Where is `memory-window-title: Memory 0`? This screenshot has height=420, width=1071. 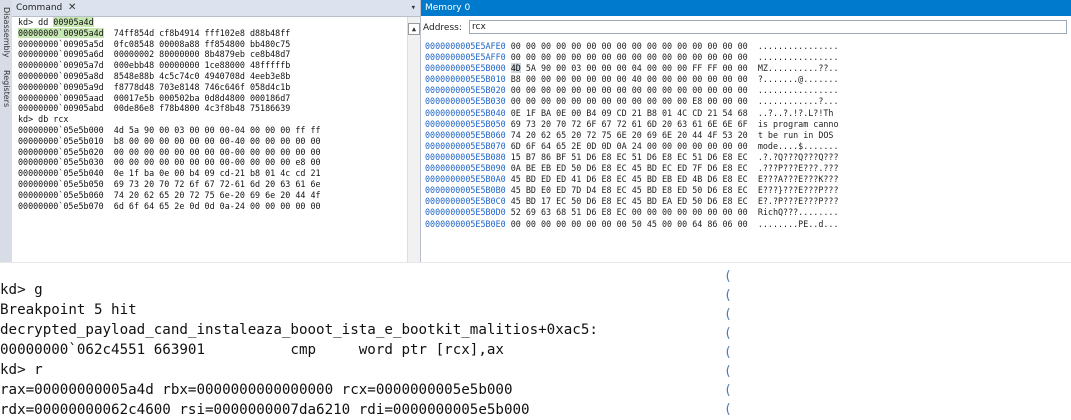
memory-window-title: Memory 0 is located at coordinates (448, 8).